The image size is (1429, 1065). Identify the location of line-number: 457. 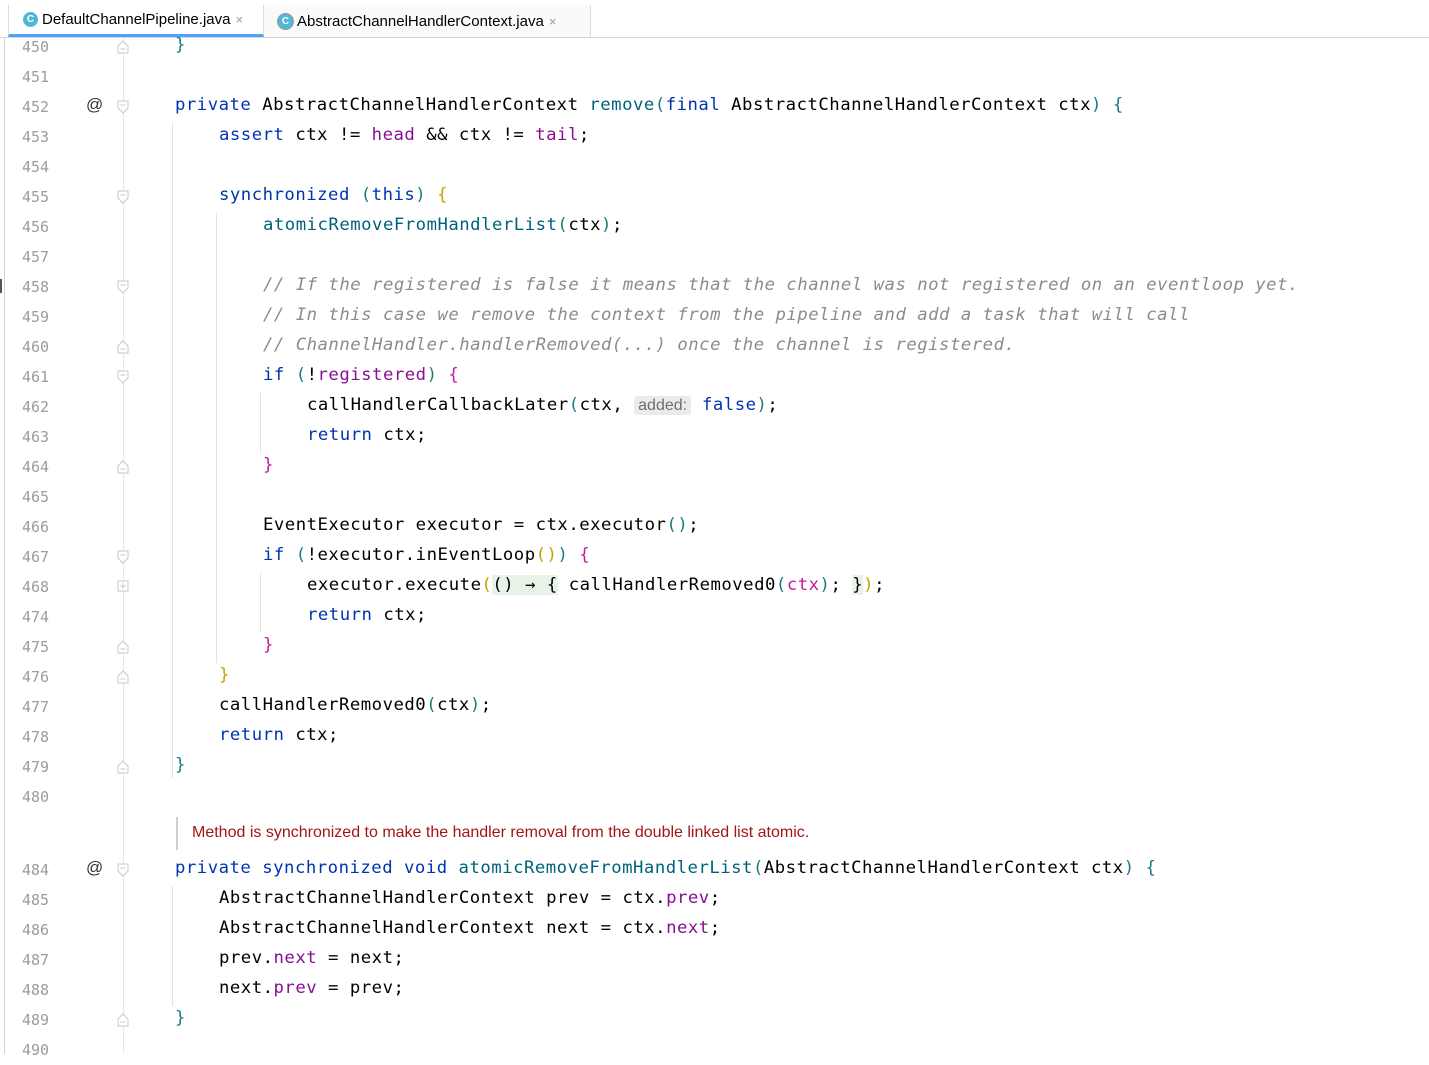
(35, 257).